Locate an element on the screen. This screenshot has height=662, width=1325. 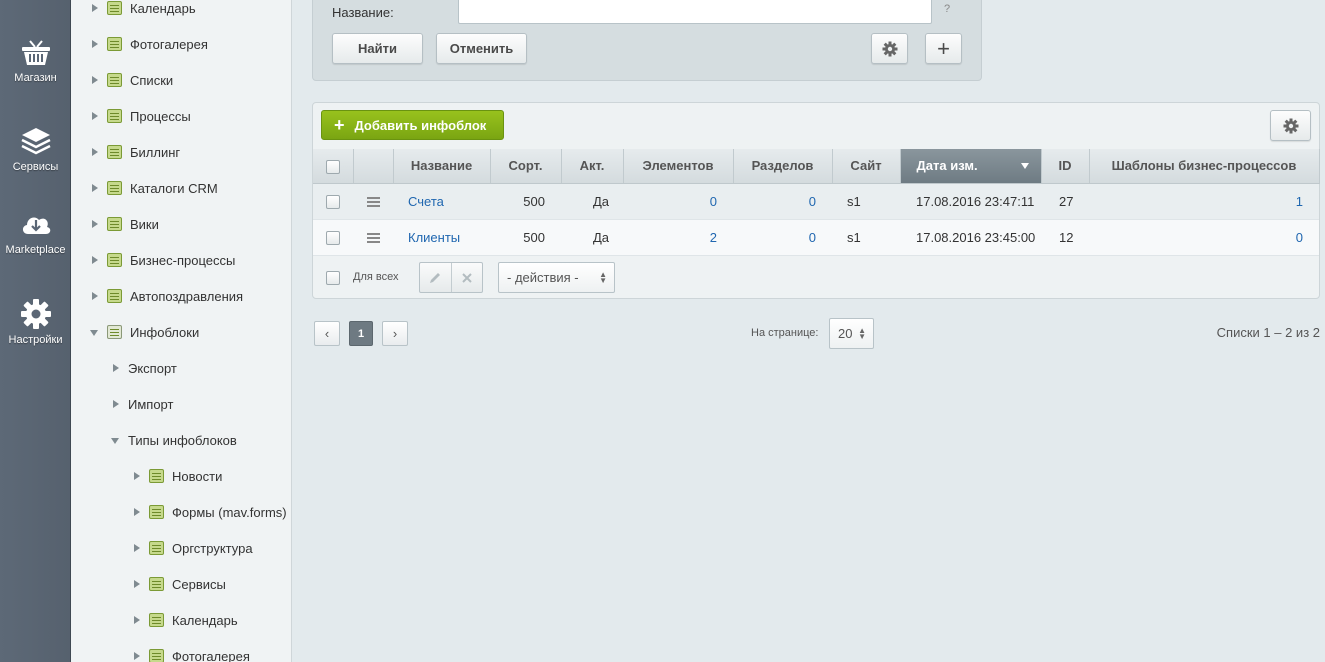
column-header-name: Название is located at coordinates (442, 166).